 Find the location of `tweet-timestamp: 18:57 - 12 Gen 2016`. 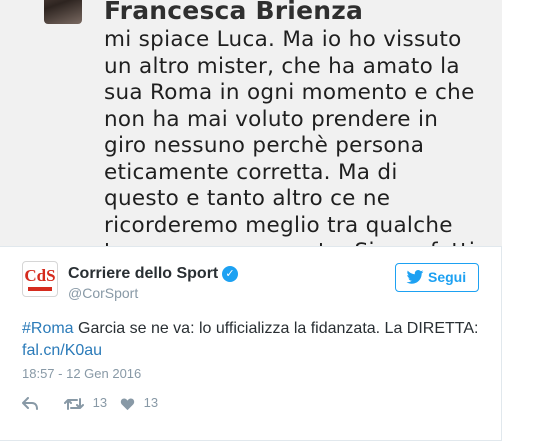

tweet-timestamp: 18:57 - 12 Gen 2016 is located at coordinates (81, 373).